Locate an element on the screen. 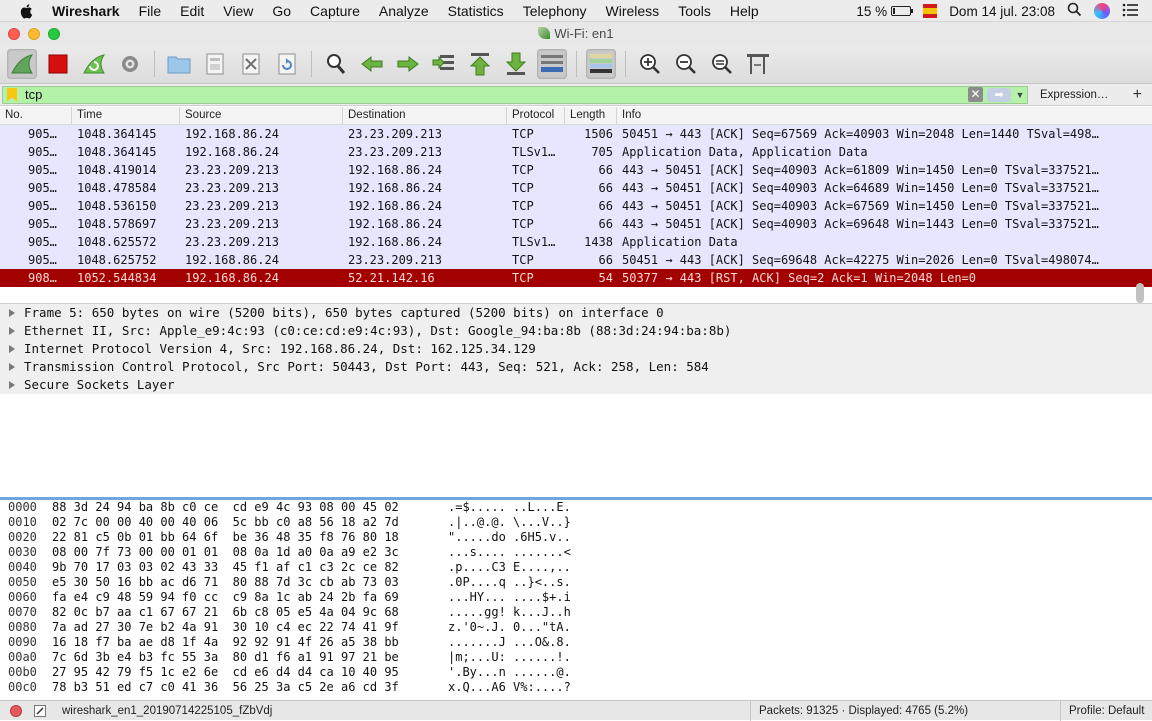  menu-clock: Dom 14 jul. 23:08 is located at coordinates (1002, 11).